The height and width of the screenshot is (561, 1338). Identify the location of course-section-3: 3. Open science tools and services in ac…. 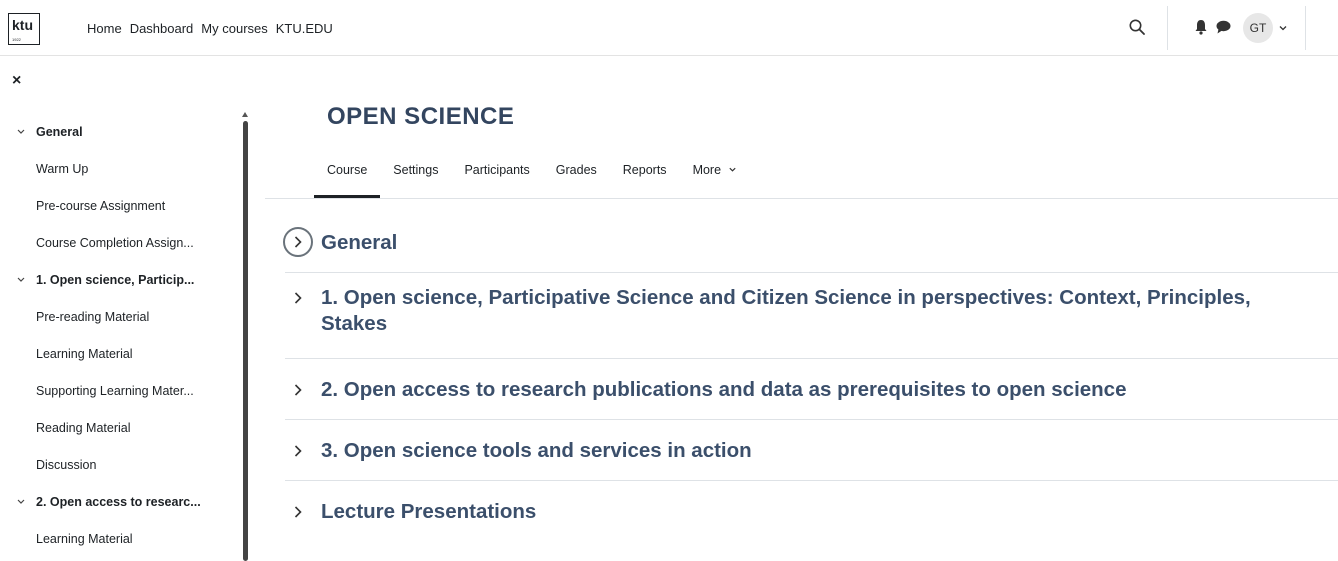
(811, 450).